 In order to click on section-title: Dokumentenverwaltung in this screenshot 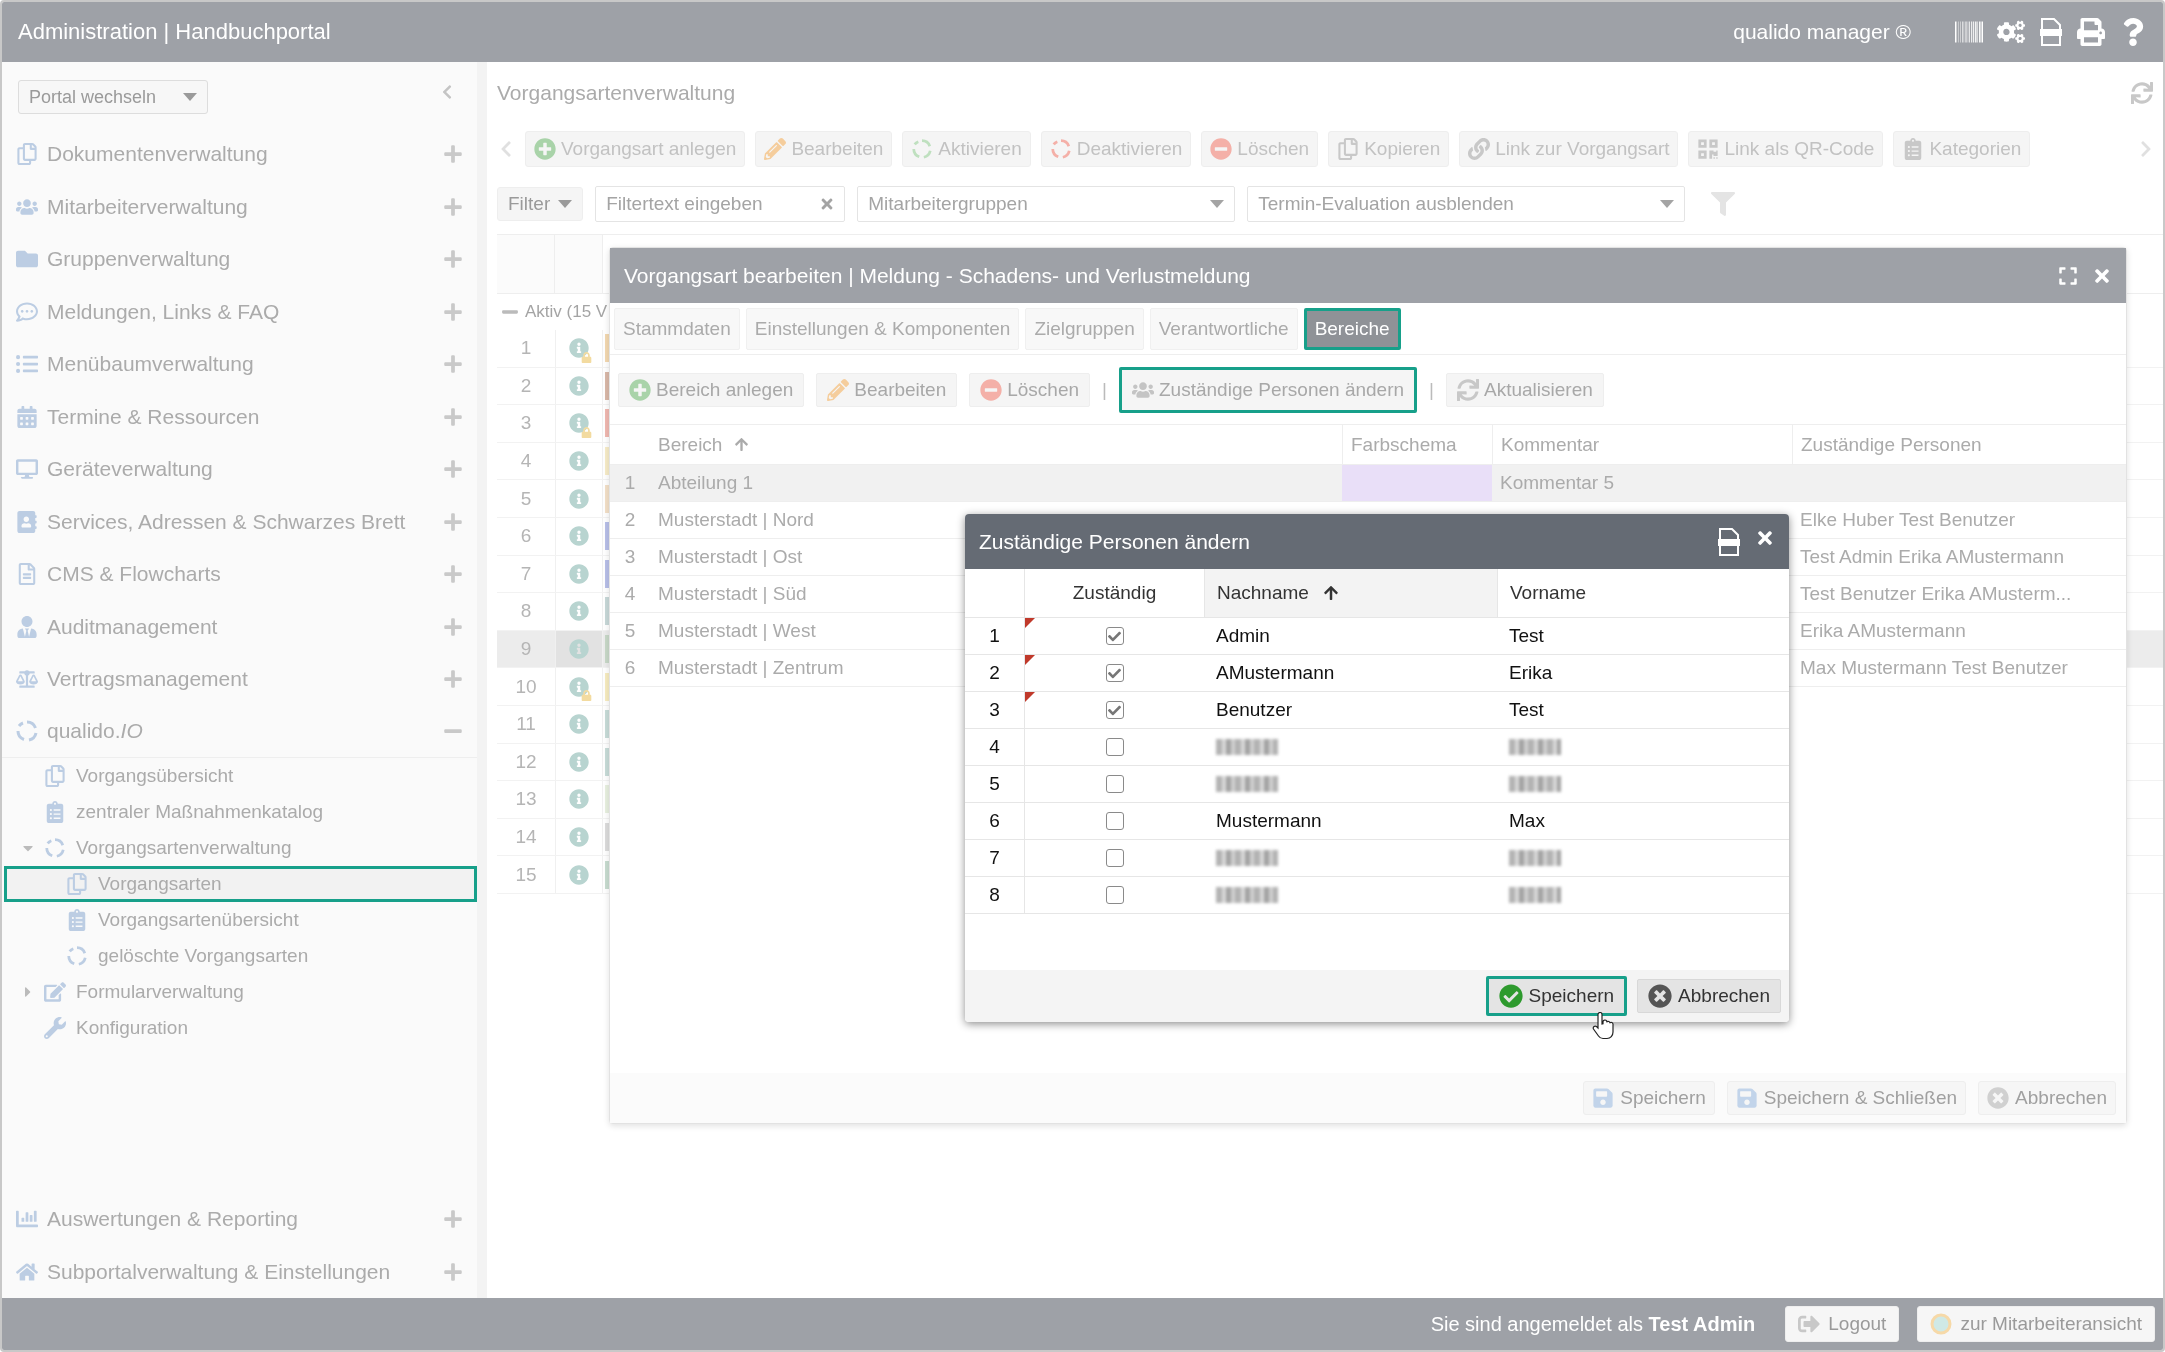, I will do `click(245, 154)`.